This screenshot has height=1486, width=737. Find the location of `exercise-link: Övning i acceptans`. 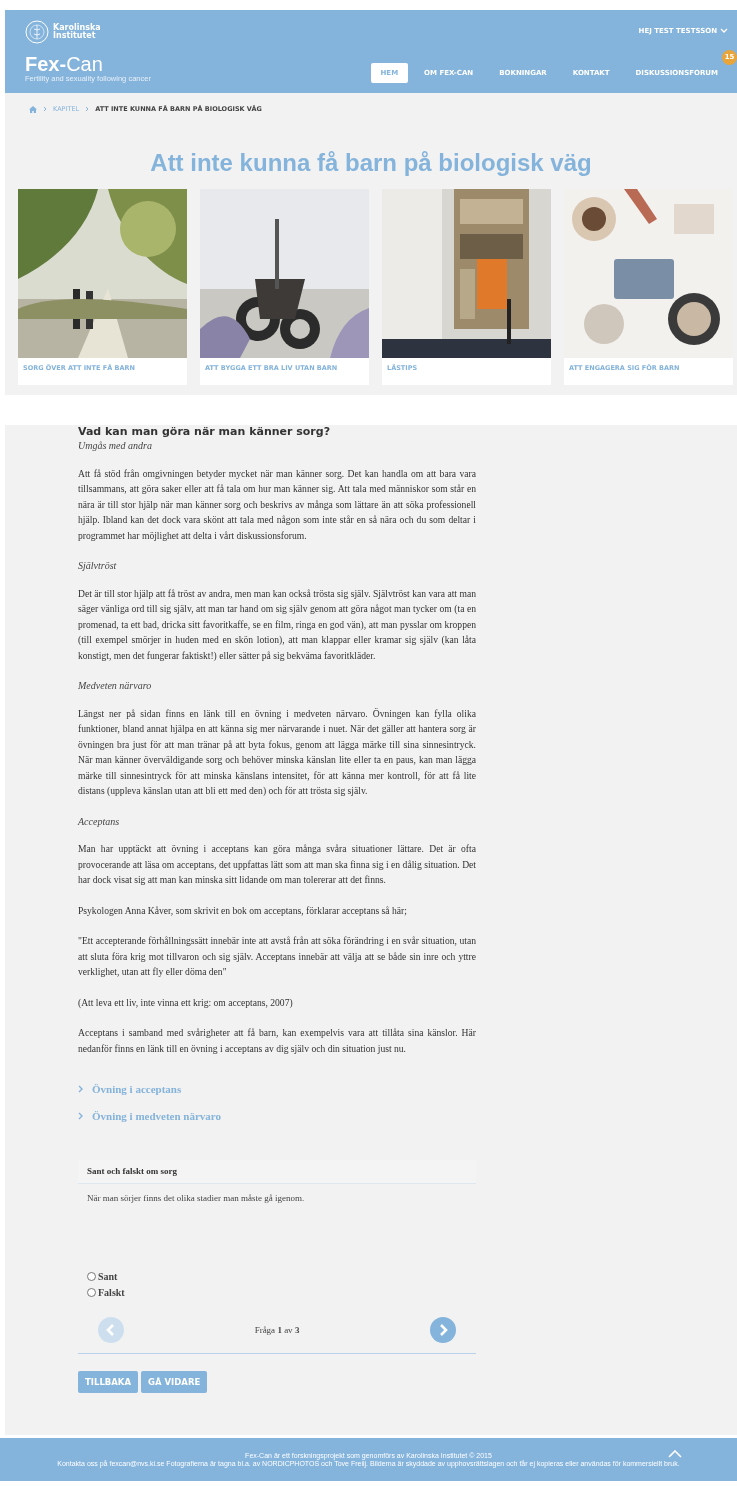

exercise-link: Övning i acceptans is located at coordinates (130, 1089).